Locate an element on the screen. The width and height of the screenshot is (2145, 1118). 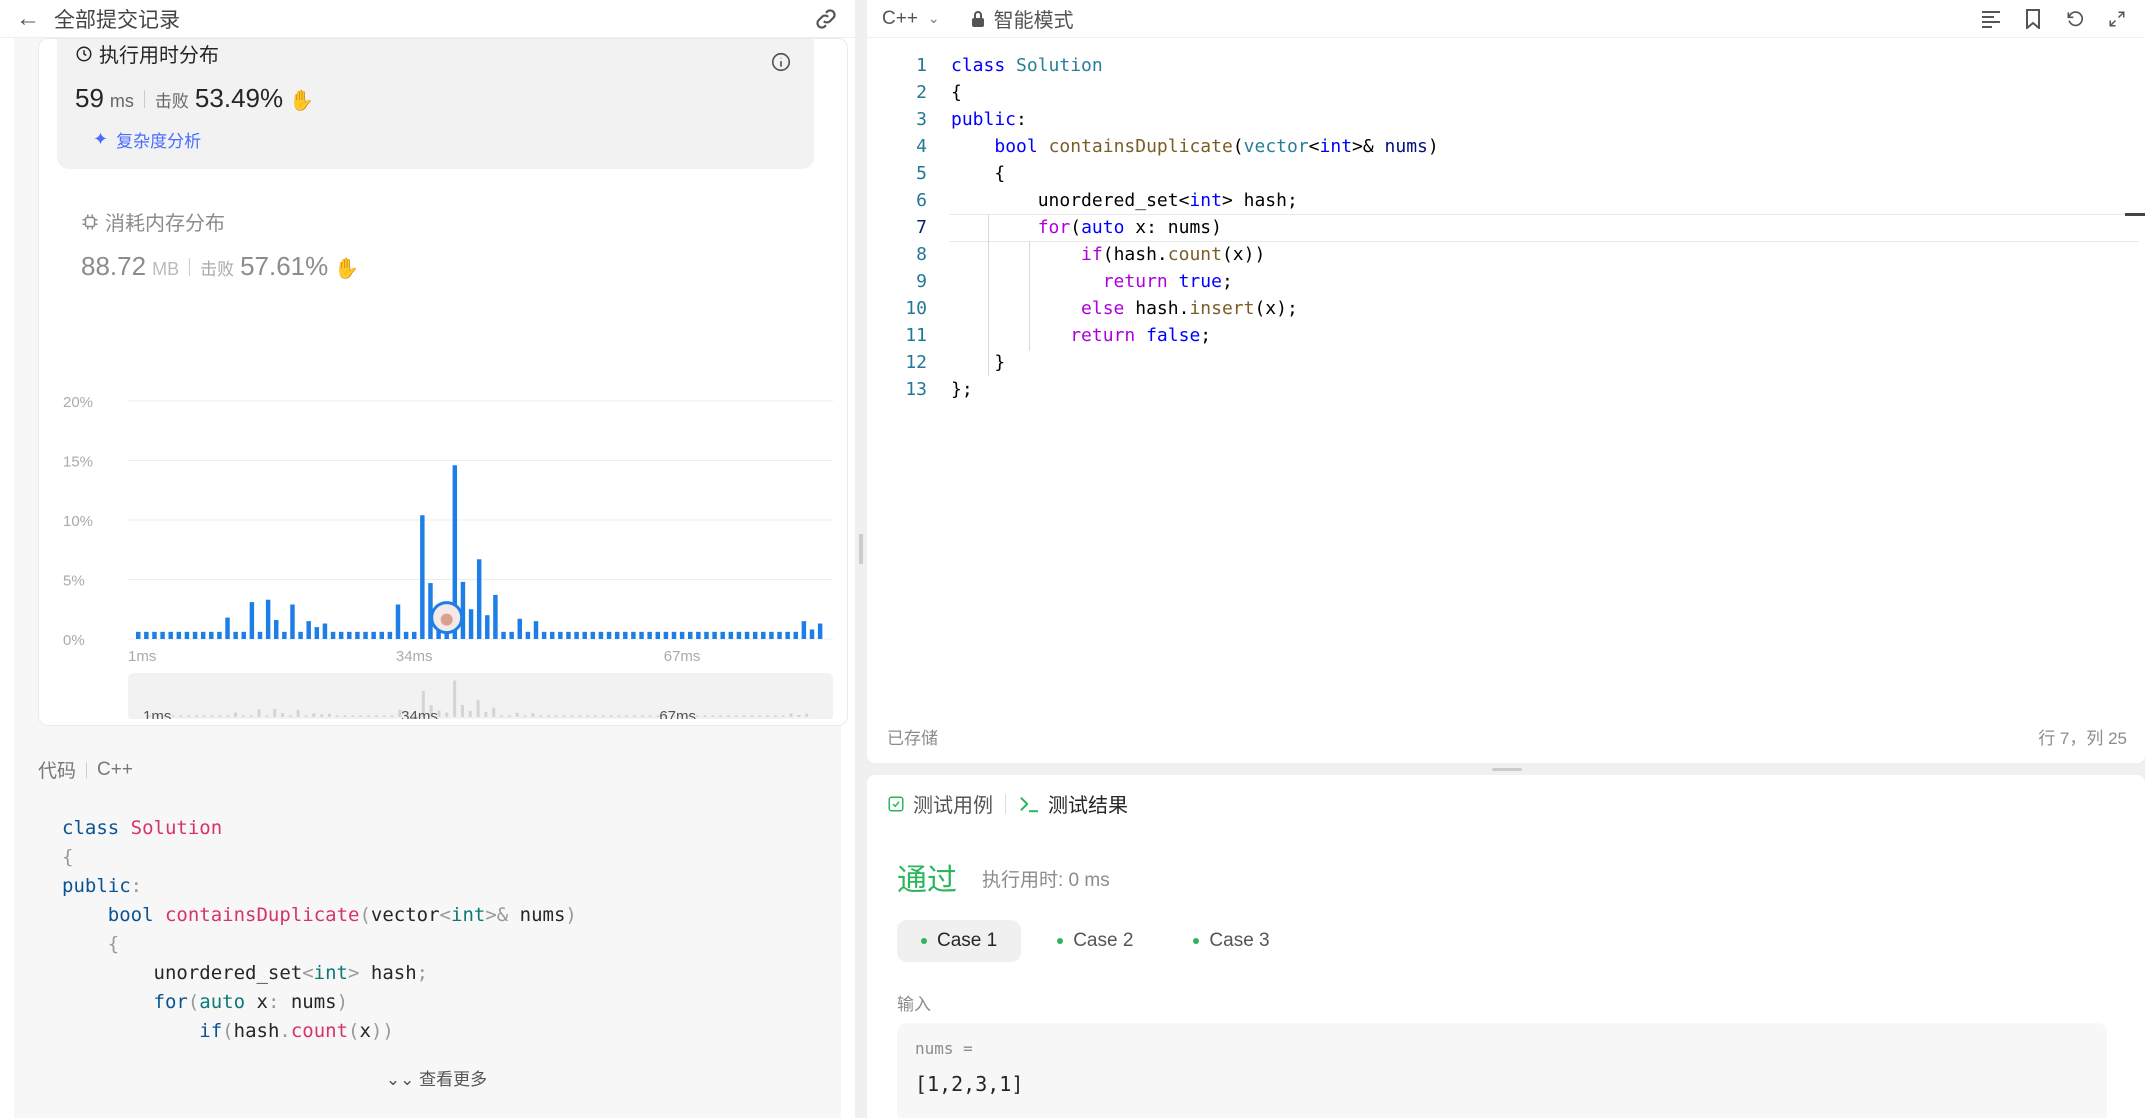
language-select: C++ ⌄ is located at coordinates (911, 19).